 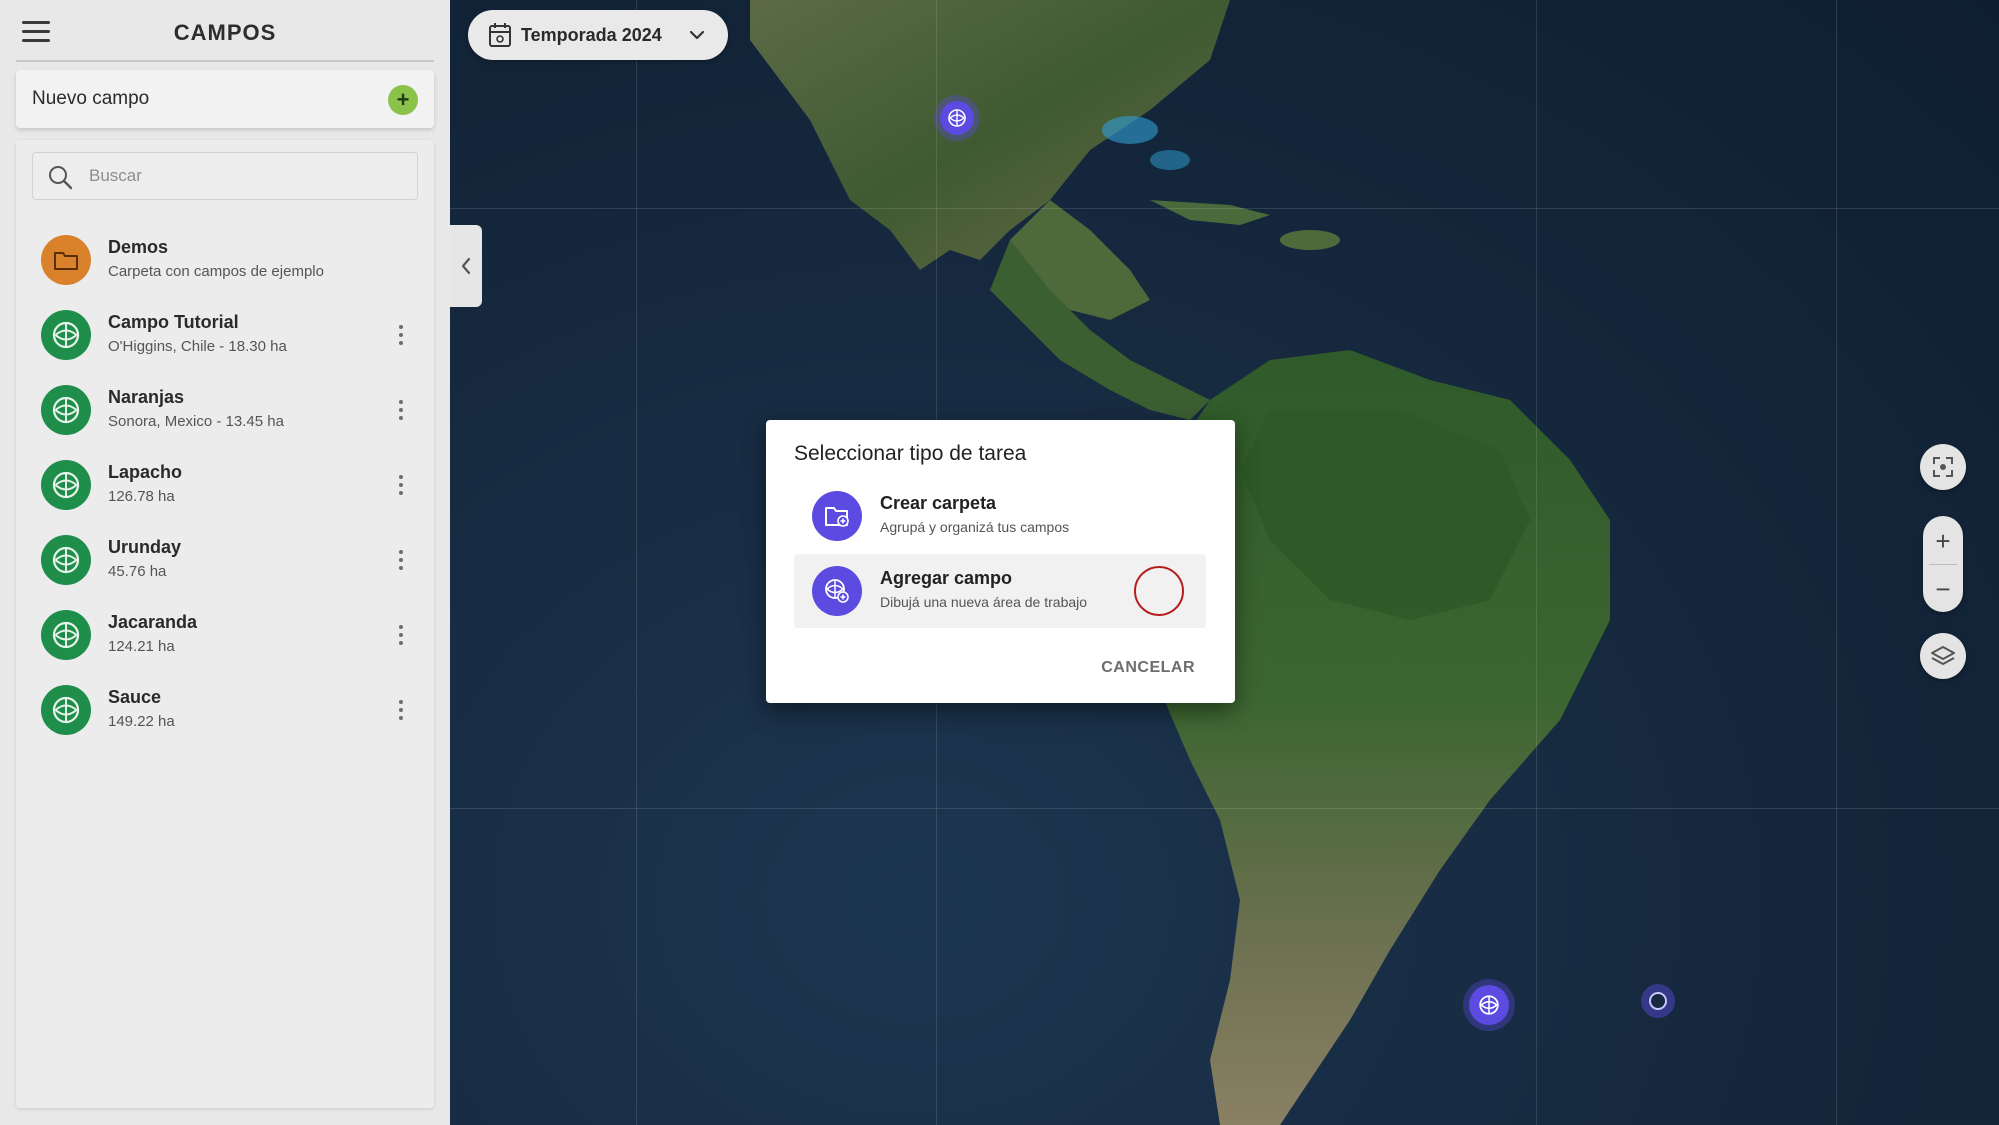 I want to click on folder-add-icon, so click(x=837, y=516).